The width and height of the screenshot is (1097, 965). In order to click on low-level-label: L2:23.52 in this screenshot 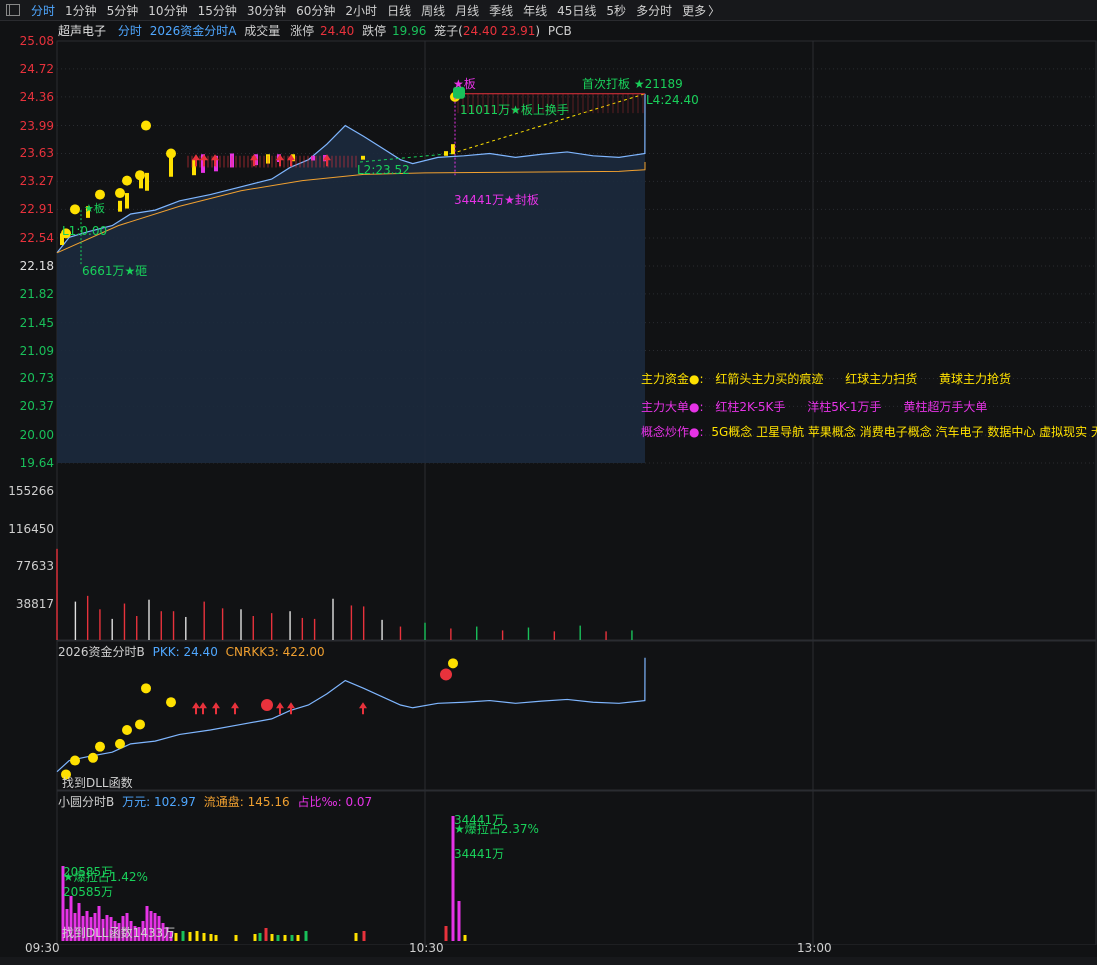, I will do `click(383, 170)`.